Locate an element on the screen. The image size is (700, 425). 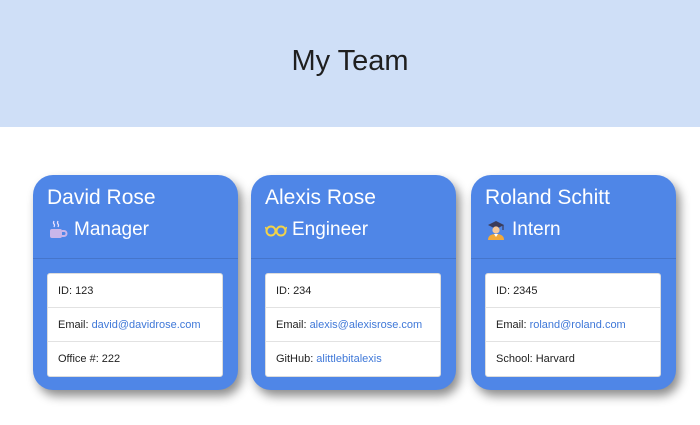
role-label: Manager is located at coordinates (111, 229).